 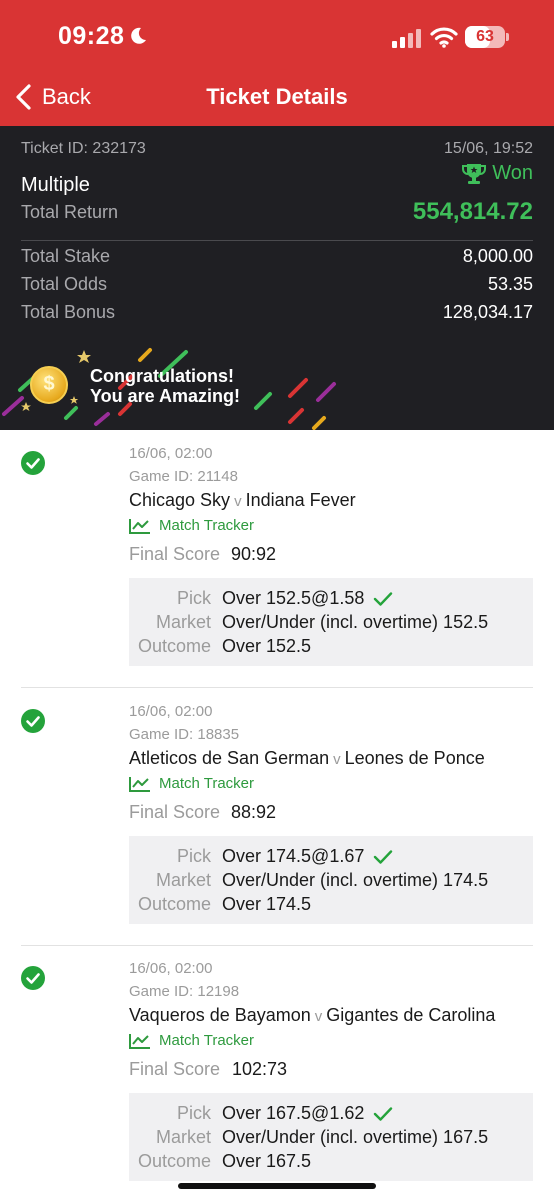 What do you see at coordinates (487, 312) in the screenshot?
I see `total-bonus-value: 128,034.17` at bounding box center [487, 312].